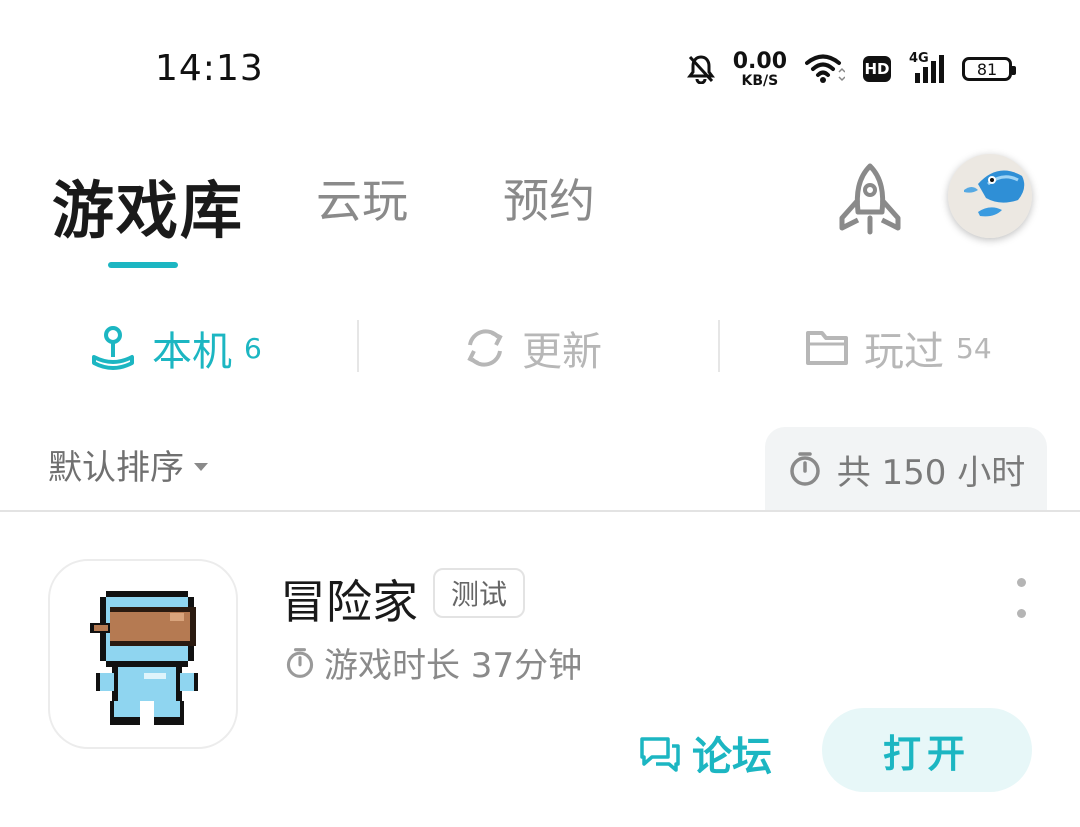 This screenshot has width=1080, height=827. I want to click on rocket-button, so click(870, 200).